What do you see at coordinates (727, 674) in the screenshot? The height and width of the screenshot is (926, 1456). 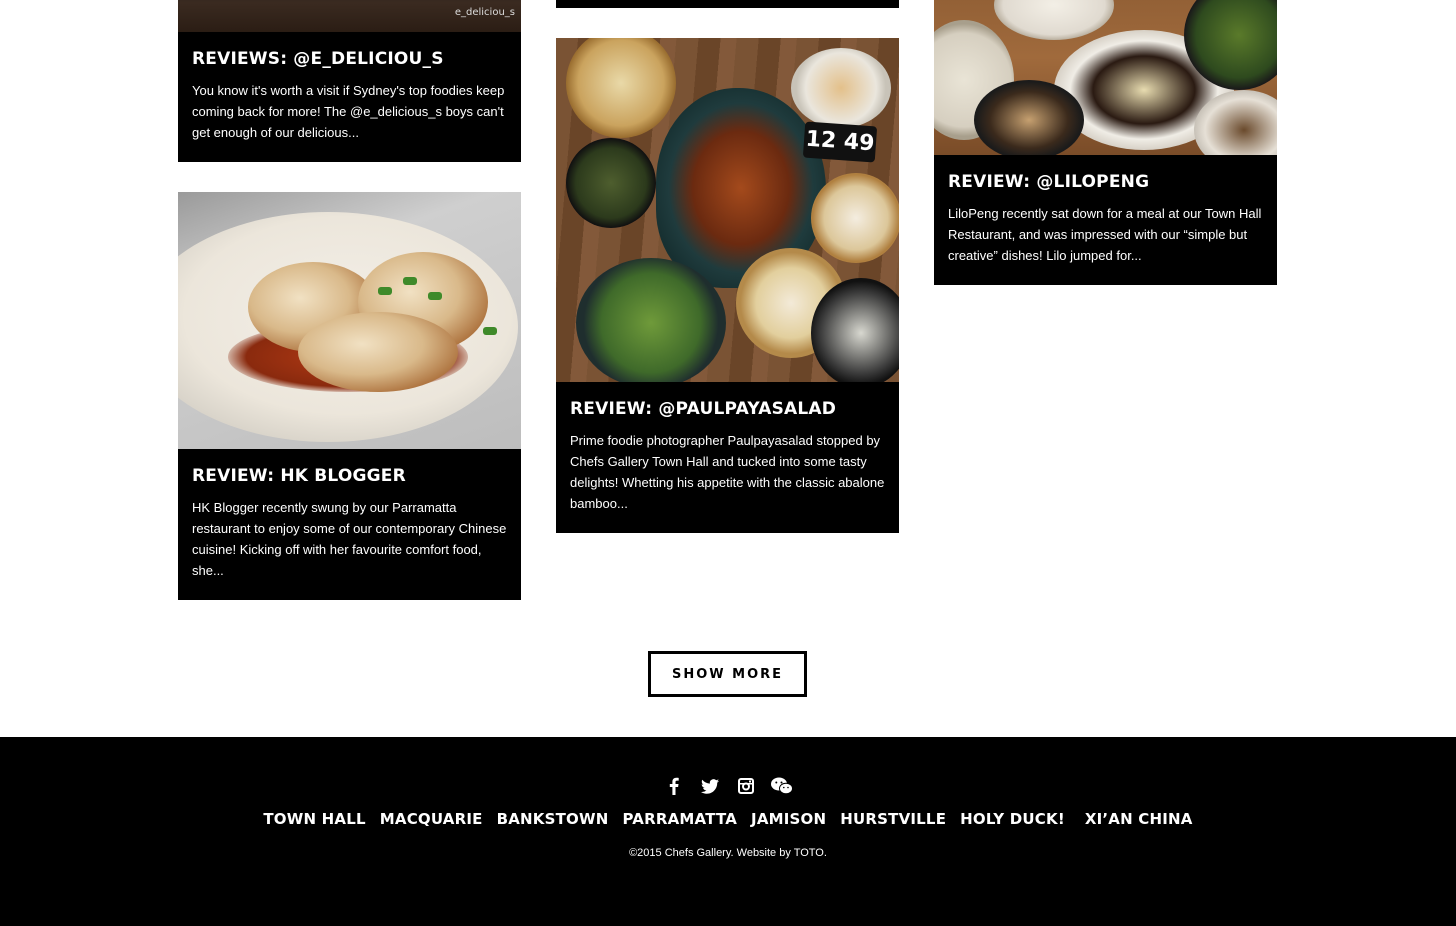 I see `show-more-button: SHOW MORE` at bounding box center [727, 674].